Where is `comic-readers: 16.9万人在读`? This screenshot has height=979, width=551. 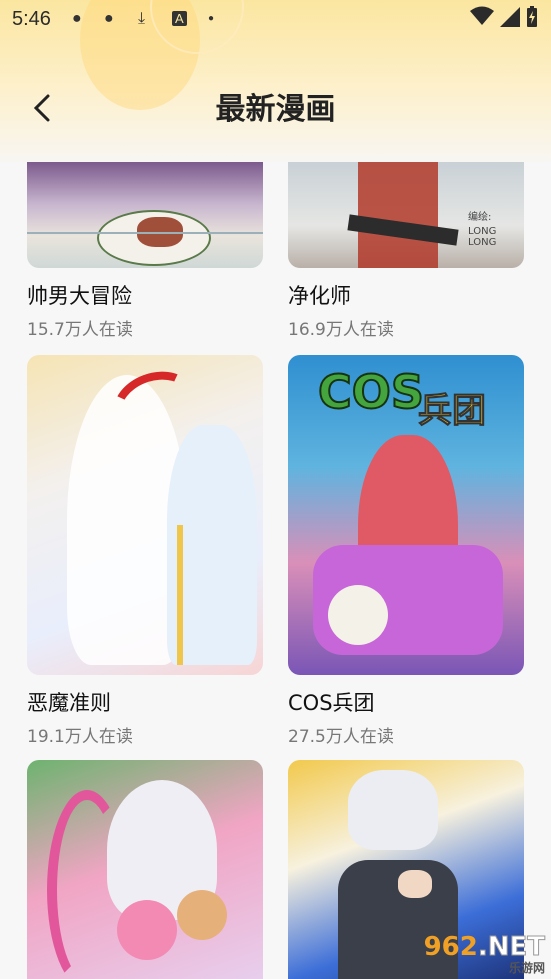 comic-readers: 16.9万人在读 is located at coordinates (341, 330).